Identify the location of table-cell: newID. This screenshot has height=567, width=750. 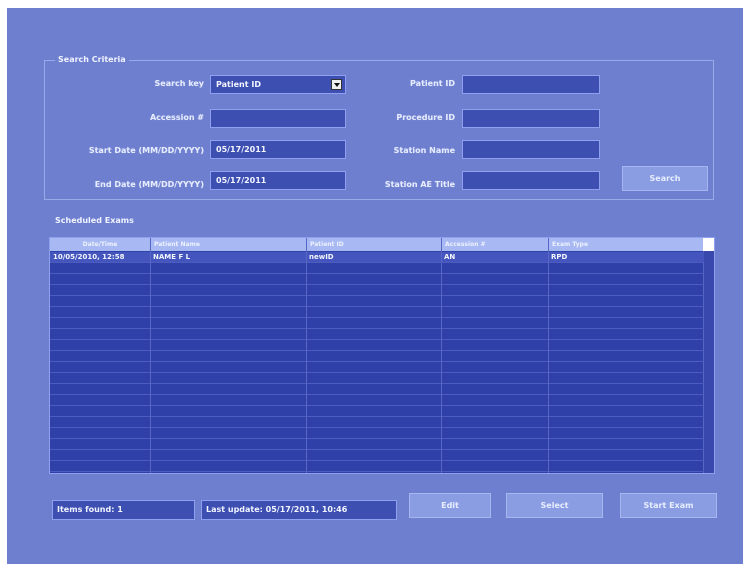
(321, 257).